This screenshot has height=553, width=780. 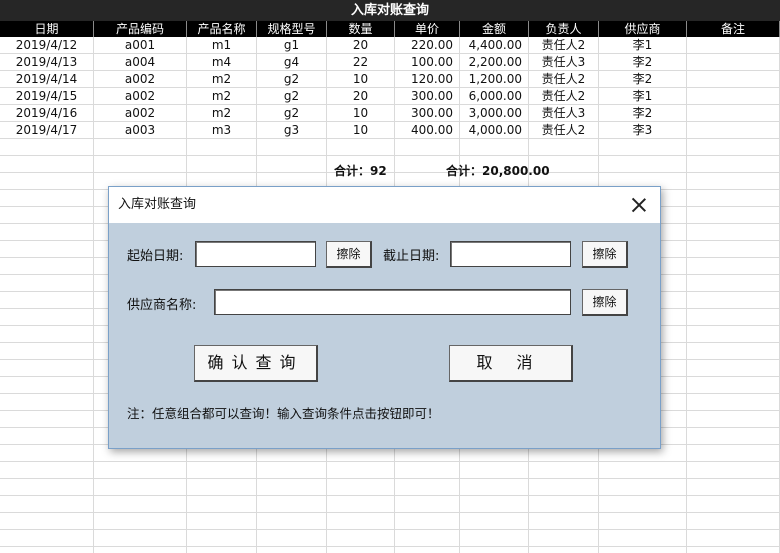 What do you see at coordinates (349, 254) in the screenshot?
I see `clear-start-date-button: 擦除` at bounding box center [349, 254].